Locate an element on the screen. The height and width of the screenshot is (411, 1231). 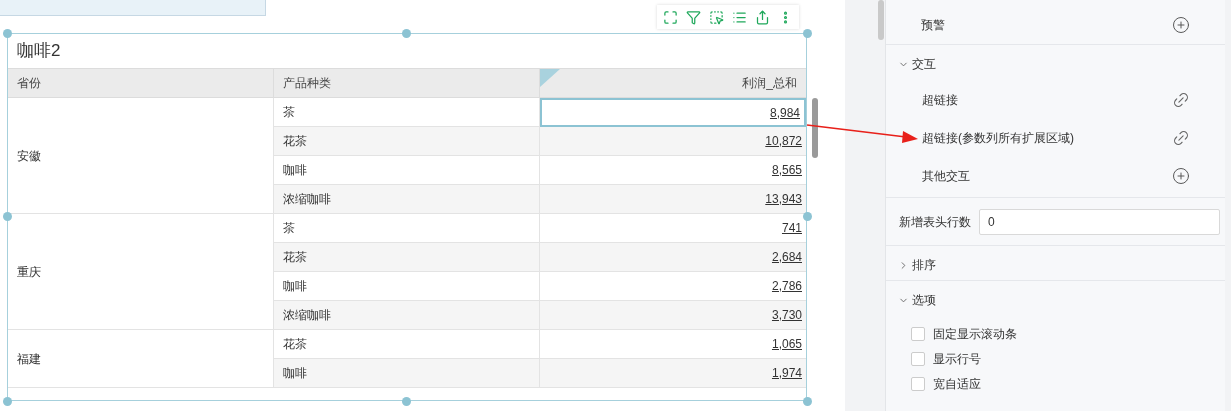
table-scrollbar is located at coordinates (815, 128).